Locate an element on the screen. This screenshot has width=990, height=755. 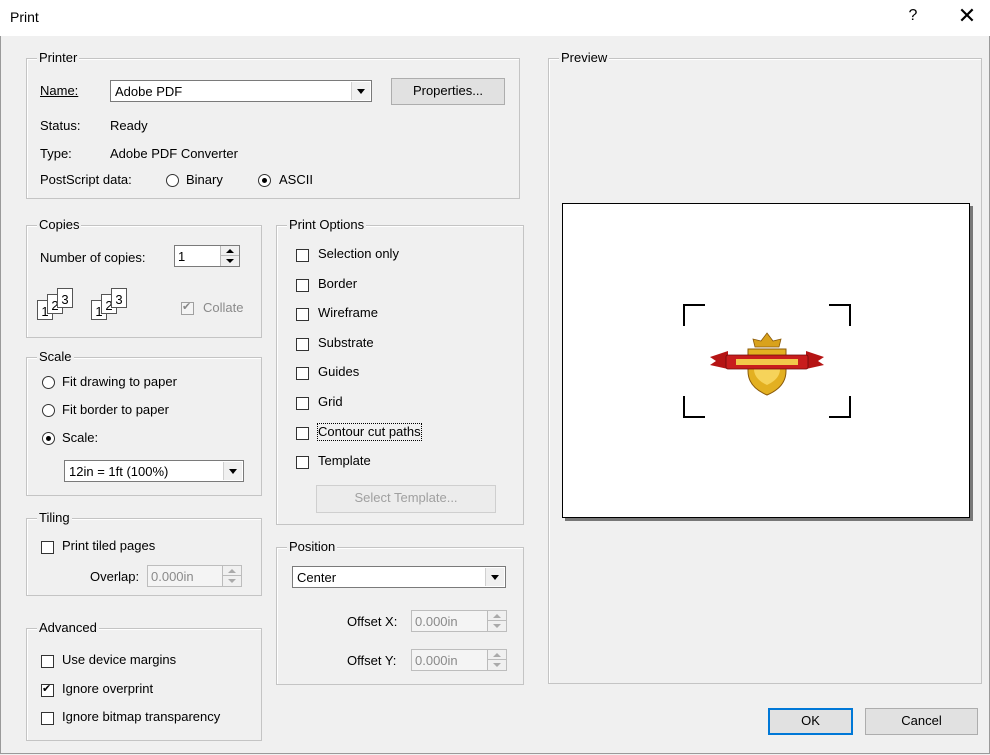
printer-name-label: Name: is located at coordinates (59, 90).